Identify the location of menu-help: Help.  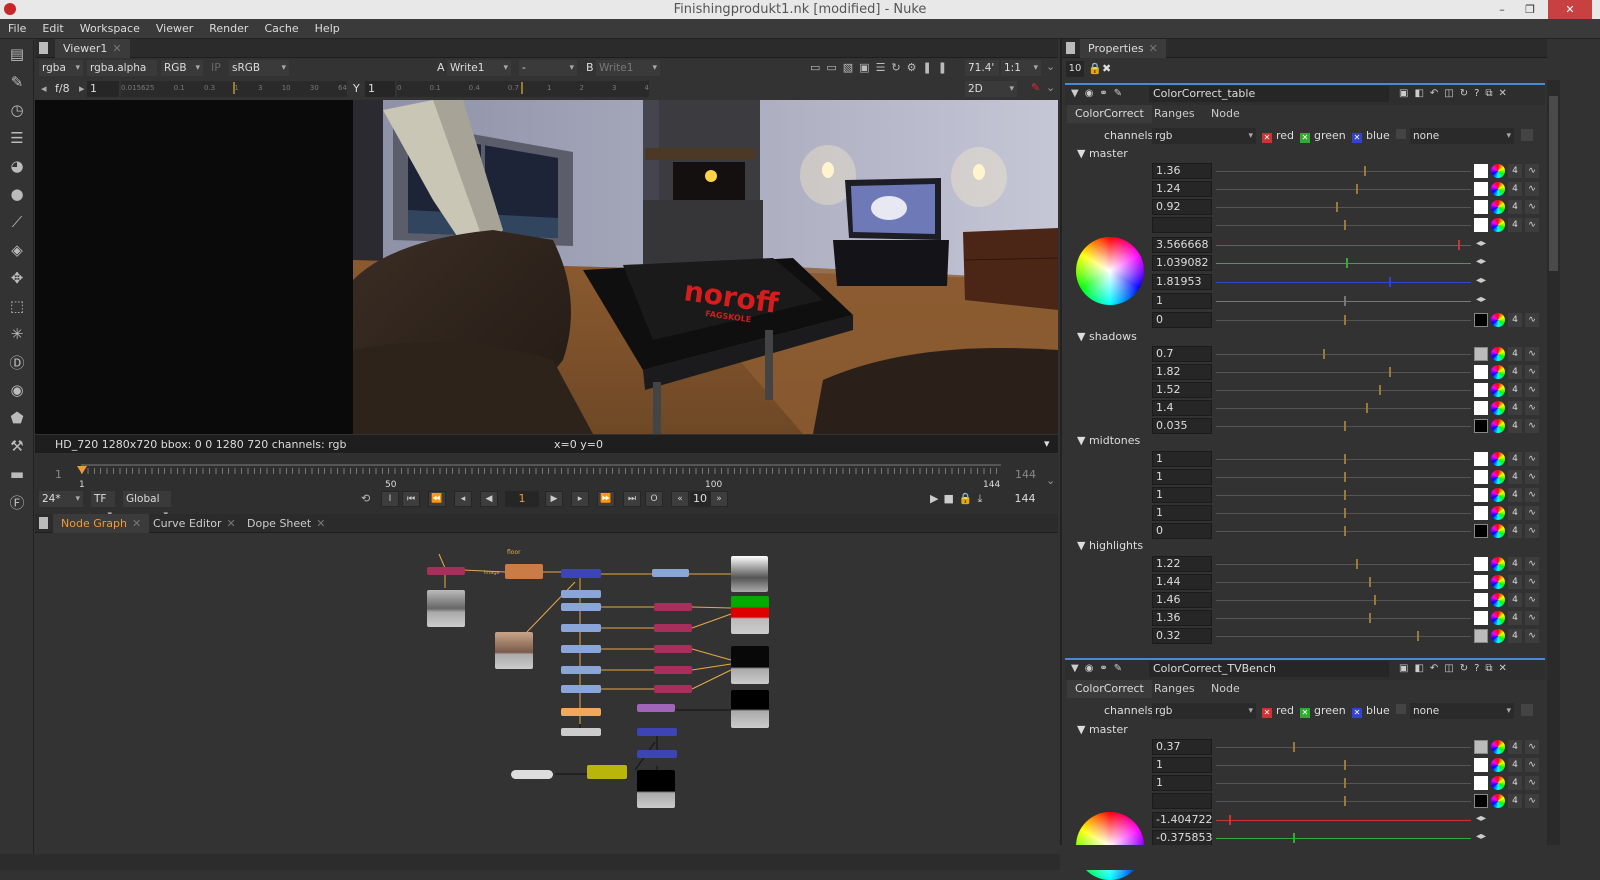
(327, 29).